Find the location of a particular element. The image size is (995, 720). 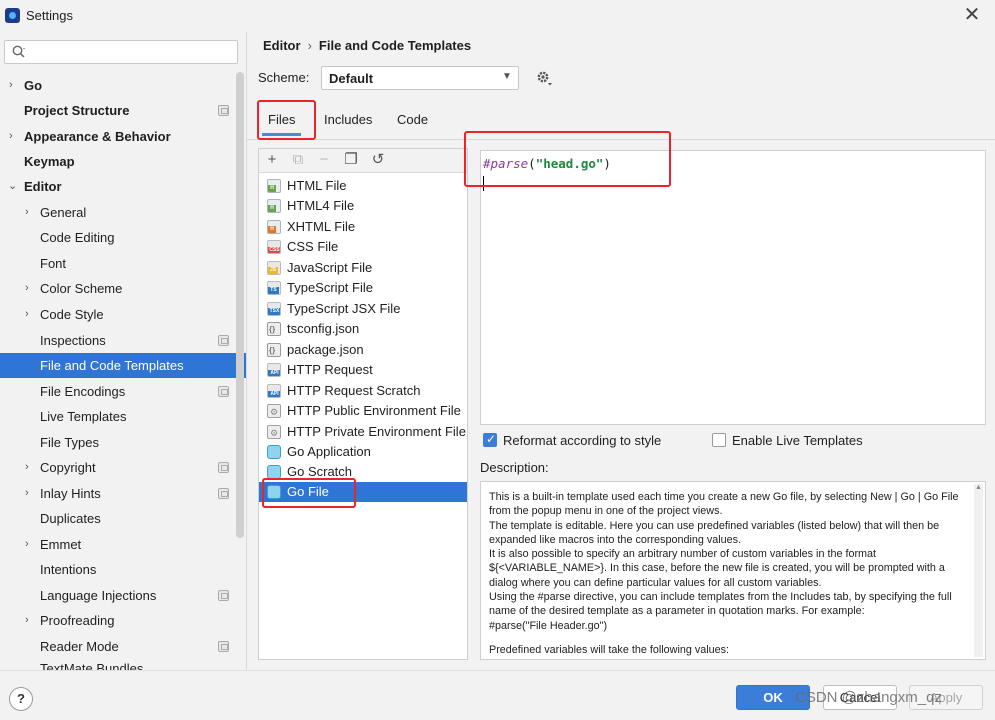

sidebar-item-textmate-bundles: TextMate Bundles is located at coordinates (123, 664).